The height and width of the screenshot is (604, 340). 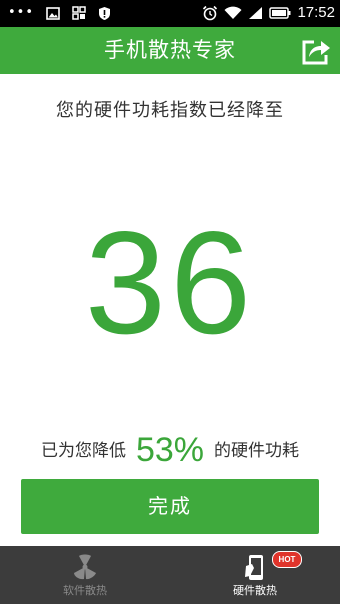 I want to click on signal-icon, so click(x=256, y=13).